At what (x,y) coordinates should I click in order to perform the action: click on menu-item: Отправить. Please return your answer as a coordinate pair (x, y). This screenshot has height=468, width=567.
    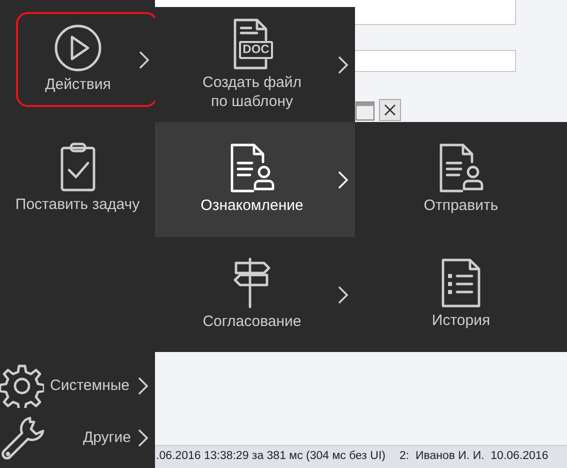
    Looking at the image, I should click on (461, 179).